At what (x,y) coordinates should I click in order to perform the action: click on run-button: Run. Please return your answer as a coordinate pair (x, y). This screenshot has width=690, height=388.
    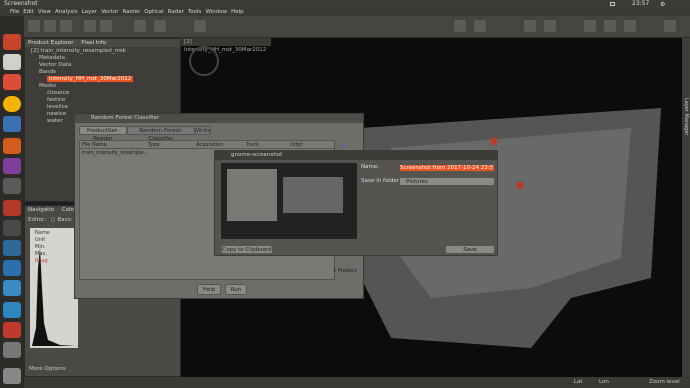
    Looking at the image, I should click on (236, 289).